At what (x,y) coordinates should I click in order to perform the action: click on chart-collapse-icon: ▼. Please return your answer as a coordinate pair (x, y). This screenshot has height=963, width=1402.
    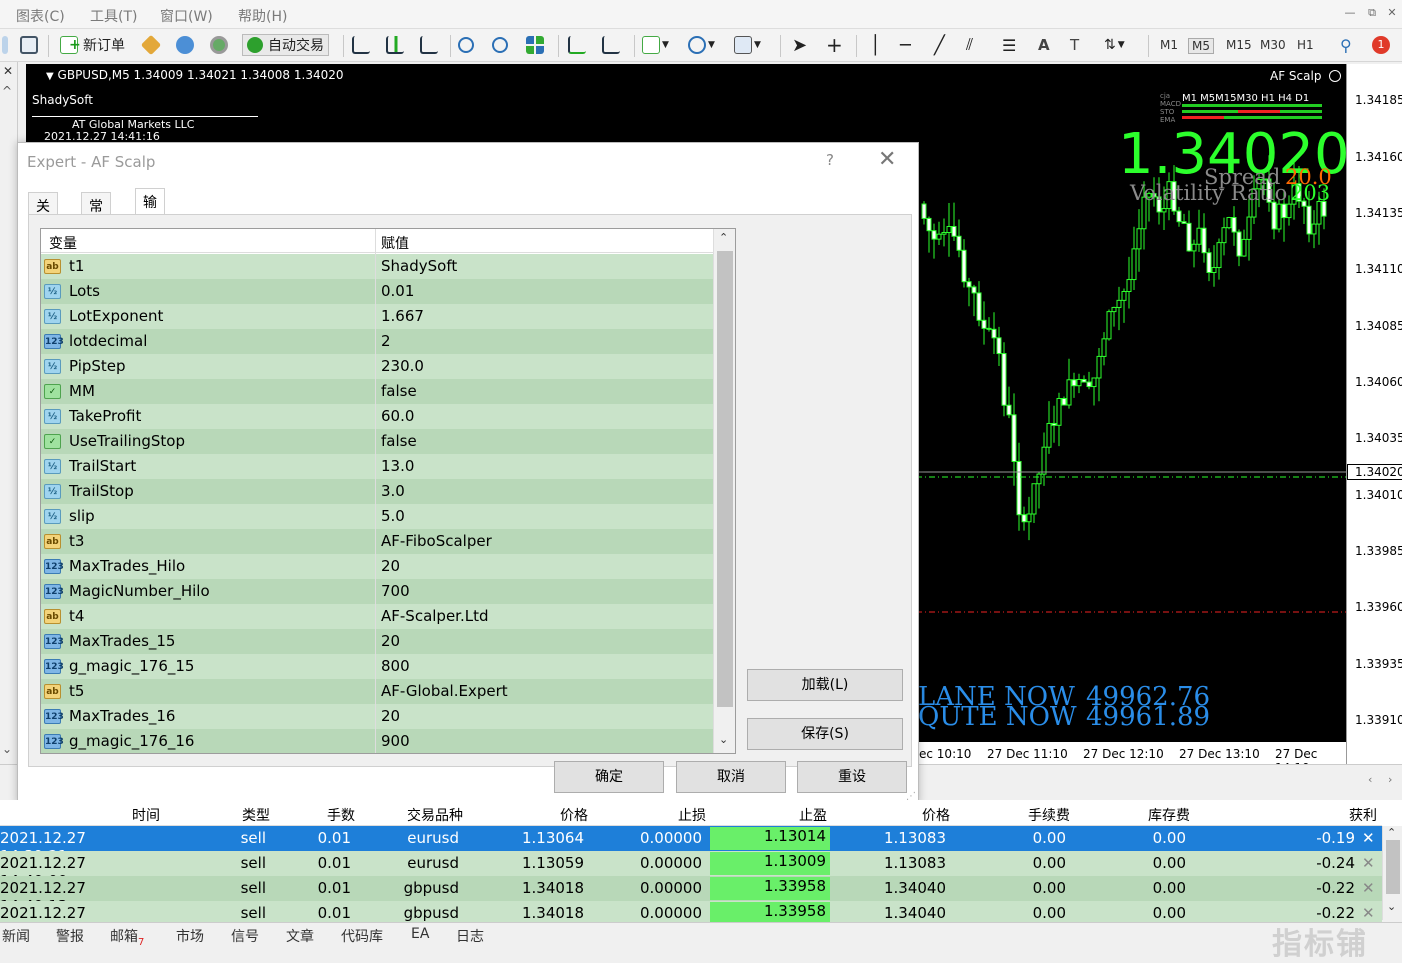
    Looking at the image, I should click on (50, 76).